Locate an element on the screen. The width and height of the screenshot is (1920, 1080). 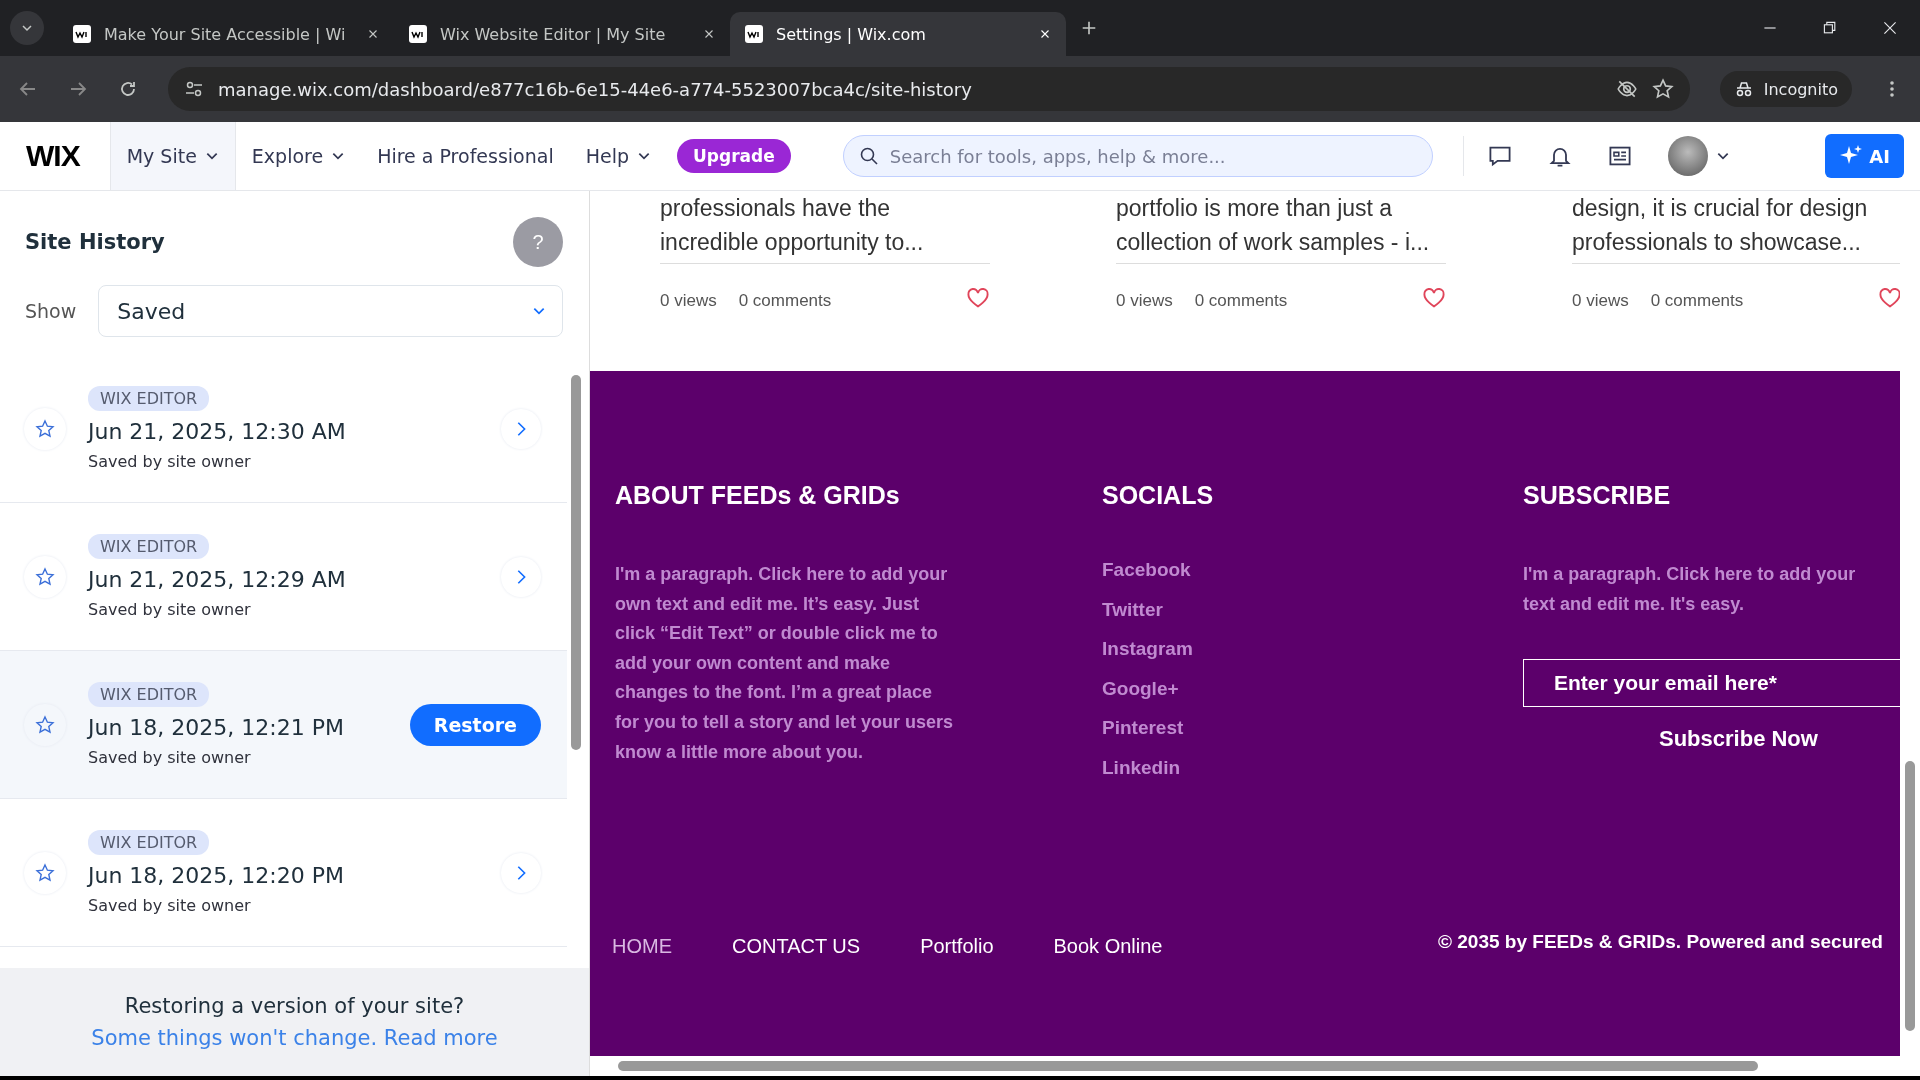
nav-menu-item: My Site is located at coordinates (172, 156).